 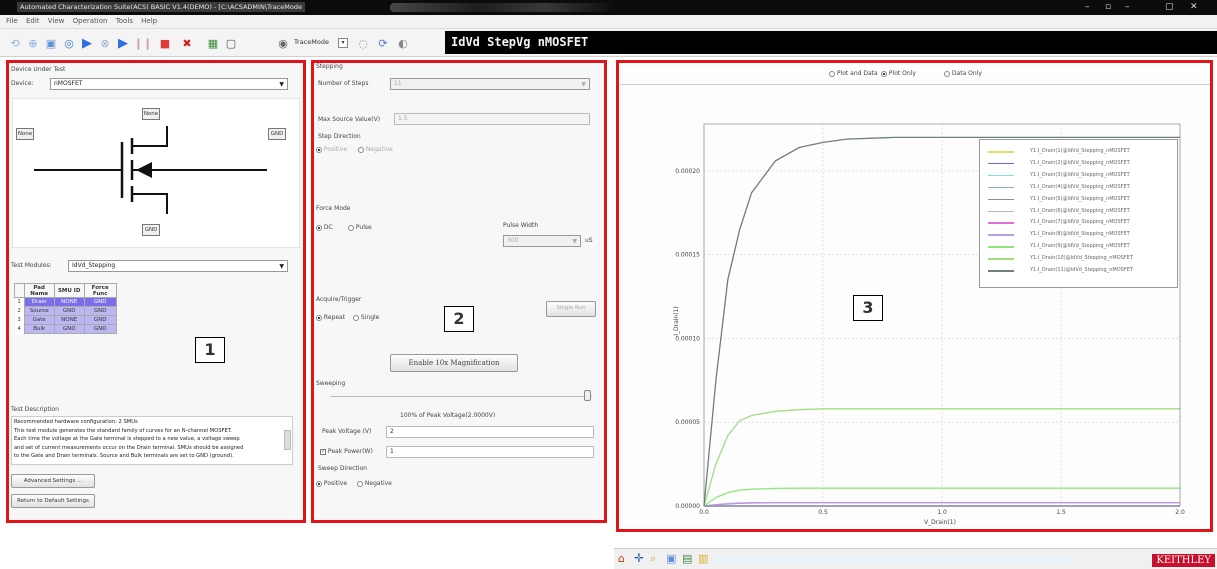 I want to click on step-positive-radio: Positive, so click(x=331, y=149).